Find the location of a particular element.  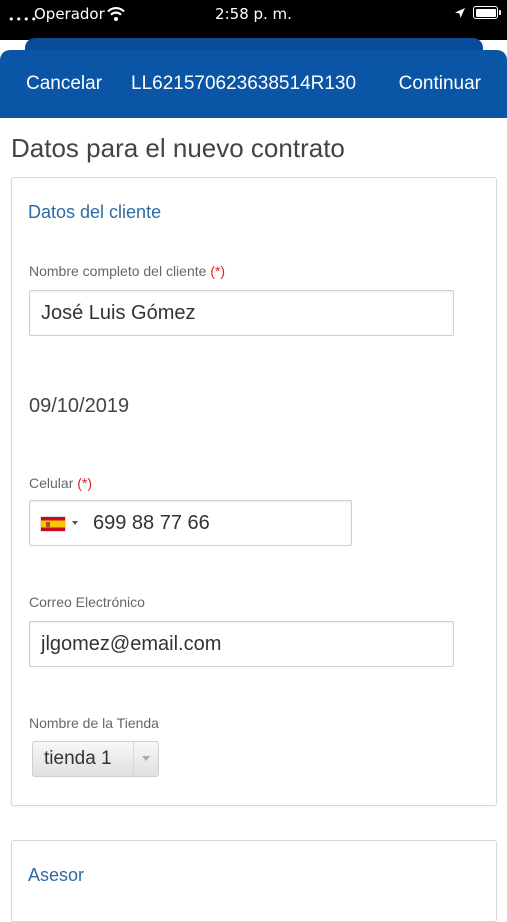

chevron-down-icon is located at coordinates (145, 759).